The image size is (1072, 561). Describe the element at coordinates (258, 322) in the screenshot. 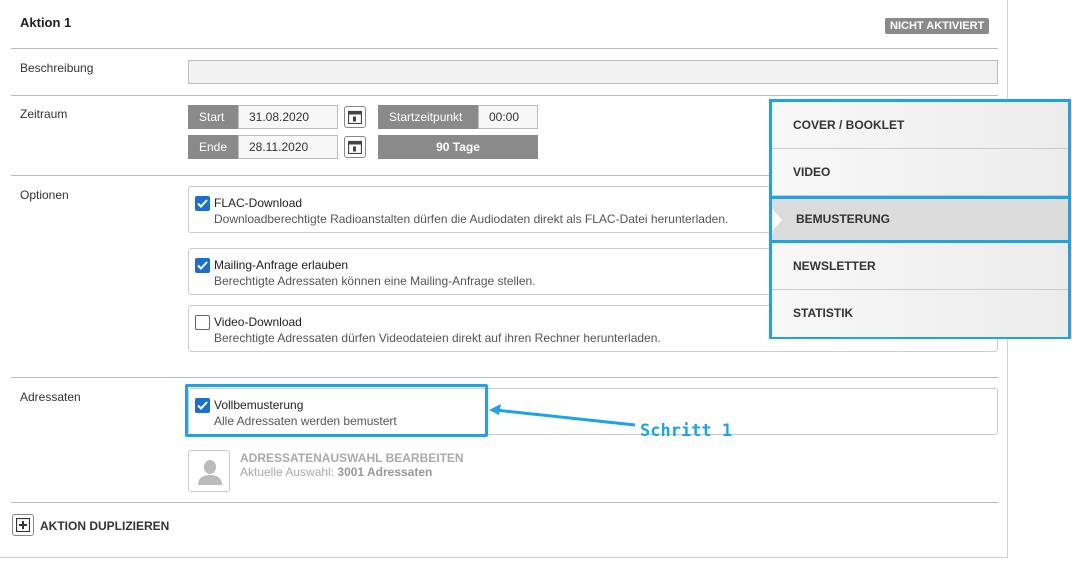

I see `option-title: Video-Download` at that location.